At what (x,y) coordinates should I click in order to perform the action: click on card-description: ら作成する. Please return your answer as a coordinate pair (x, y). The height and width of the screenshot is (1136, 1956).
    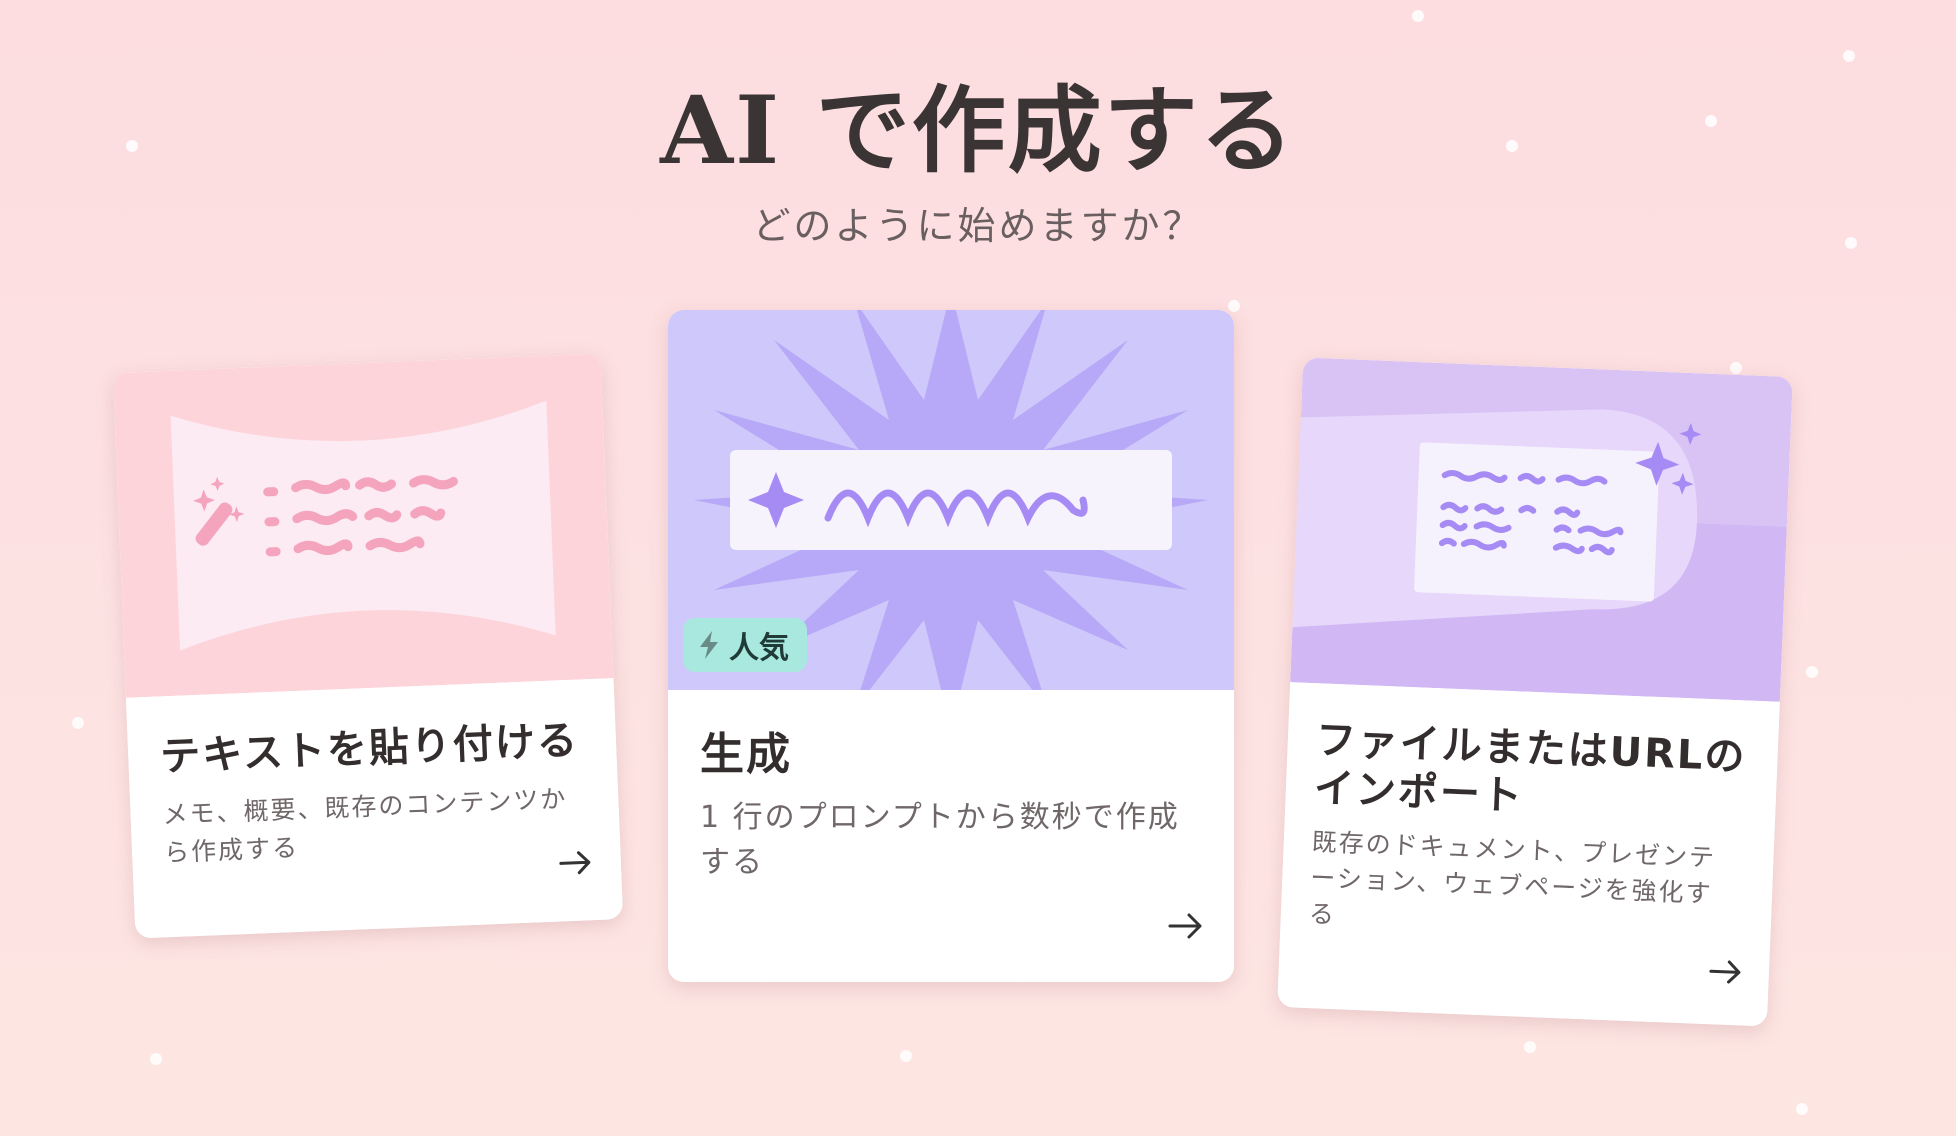
    Looking at the image, I should click on (231, 850).